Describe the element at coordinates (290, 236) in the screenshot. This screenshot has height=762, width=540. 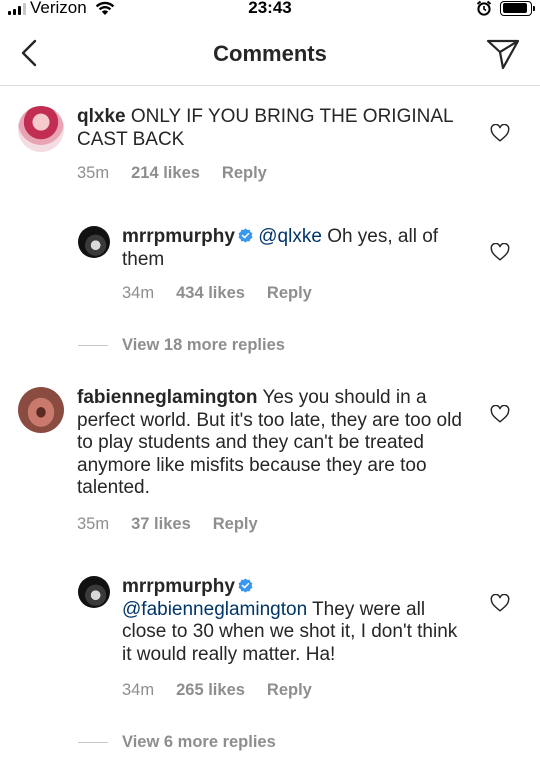
I see `mention-link: @qlxke` at that location.